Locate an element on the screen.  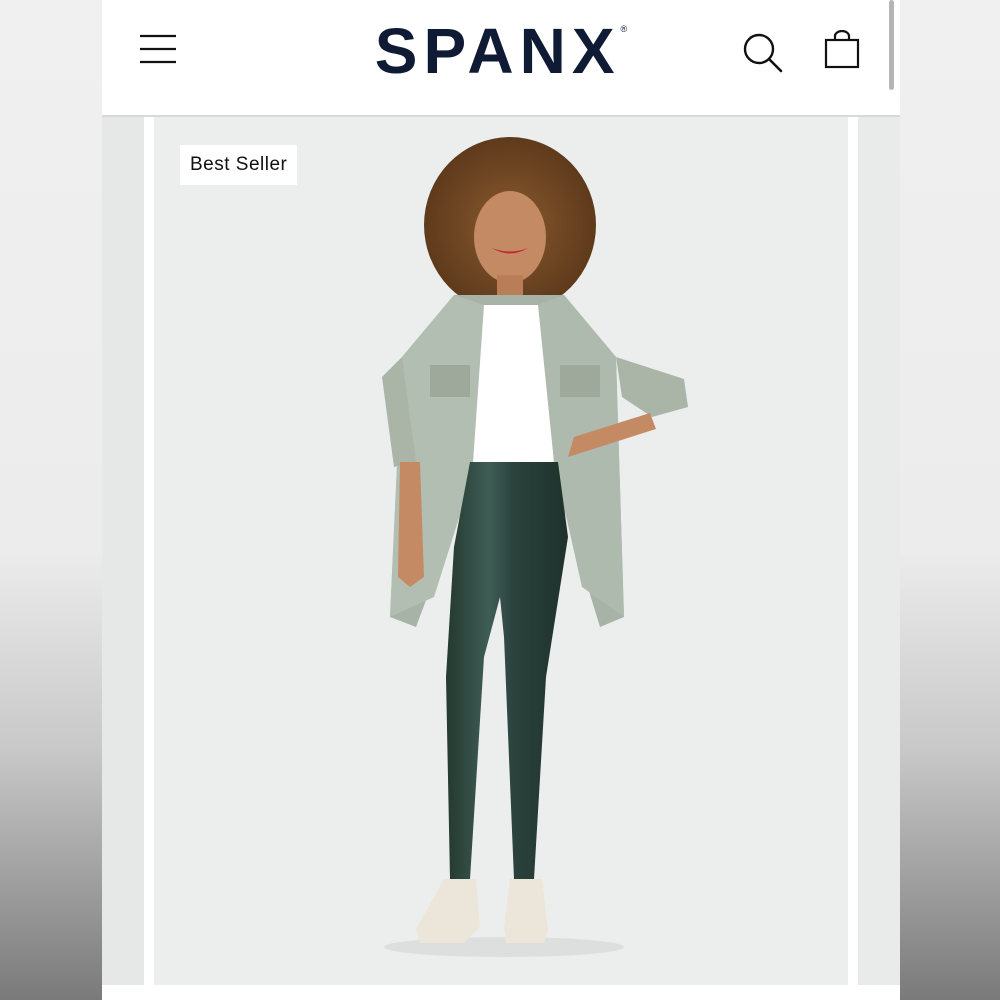
page-bottom-edge is located at coordinates (501, 992).